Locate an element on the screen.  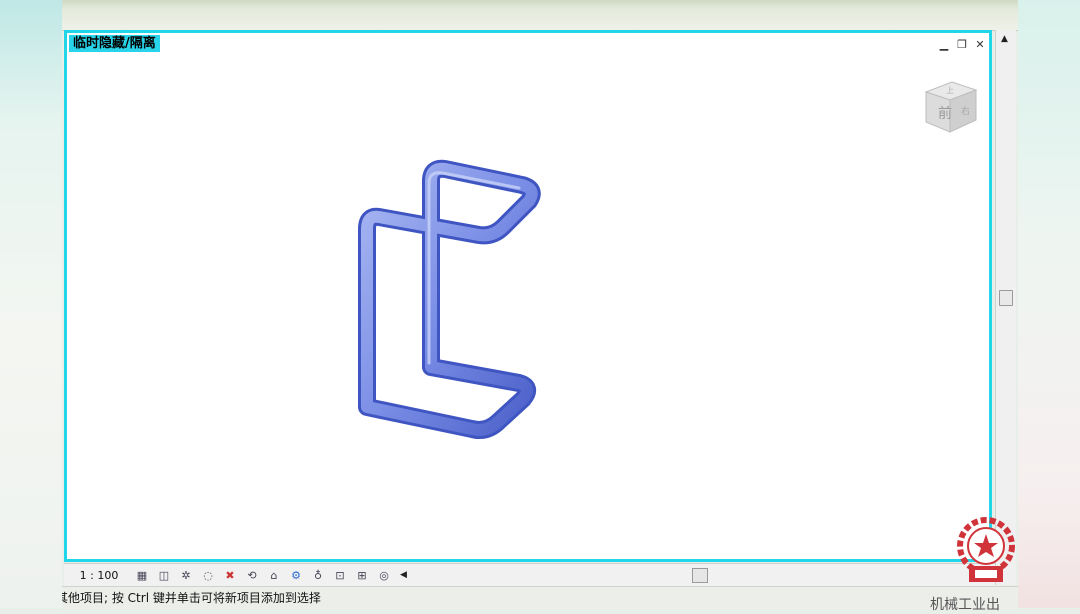
show-crop-icon: ⌂ is located at coordinates (274, 575).